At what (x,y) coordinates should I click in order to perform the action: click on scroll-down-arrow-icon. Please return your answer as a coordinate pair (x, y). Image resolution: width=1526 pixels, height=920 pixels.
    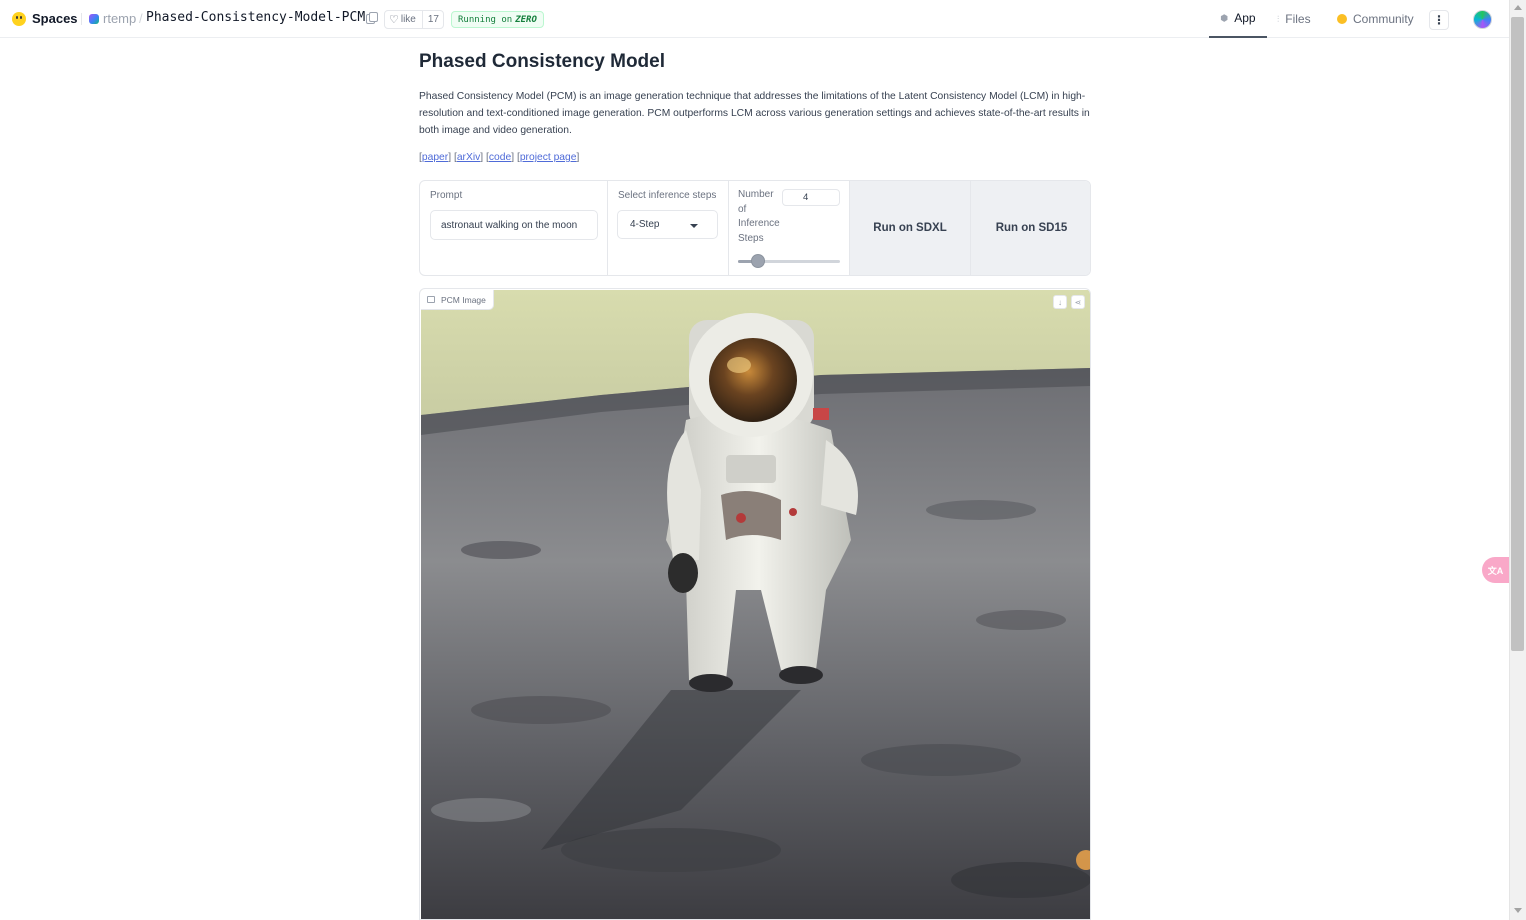
    Looking at the image, I should click on (1518, 910).